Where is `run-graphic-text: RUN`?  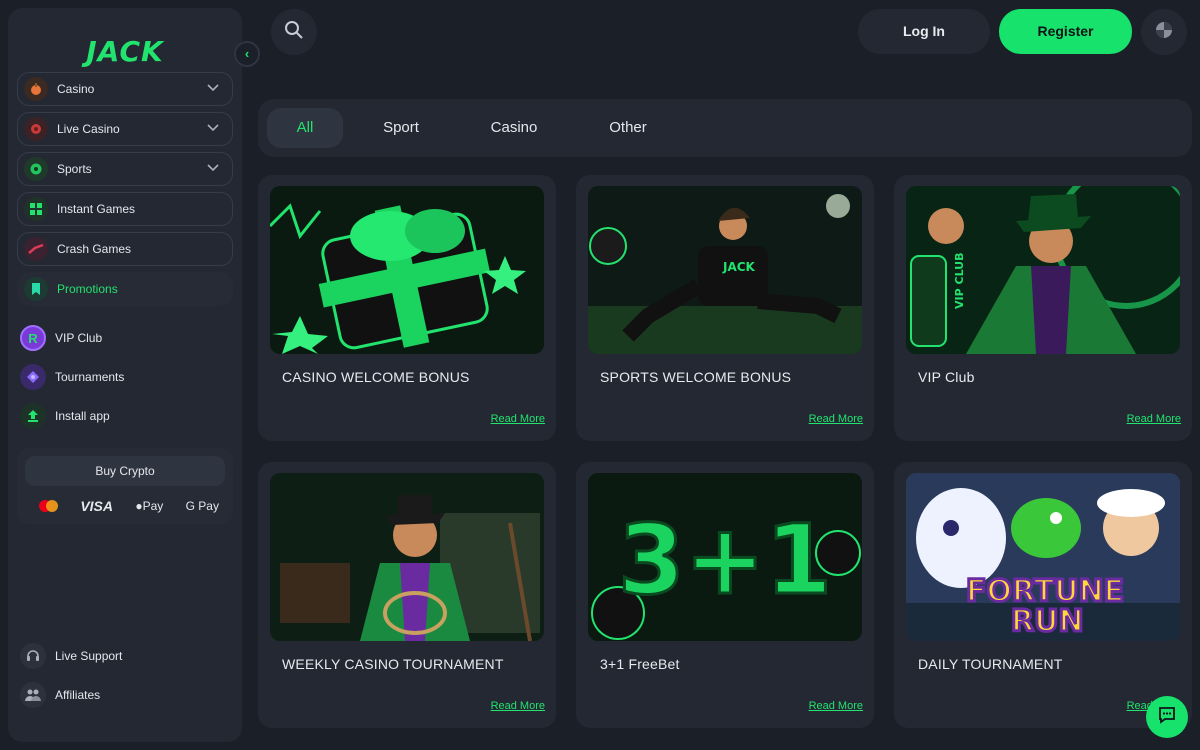
run-graphic-text: RUN is located at coordinates (1047, 621).